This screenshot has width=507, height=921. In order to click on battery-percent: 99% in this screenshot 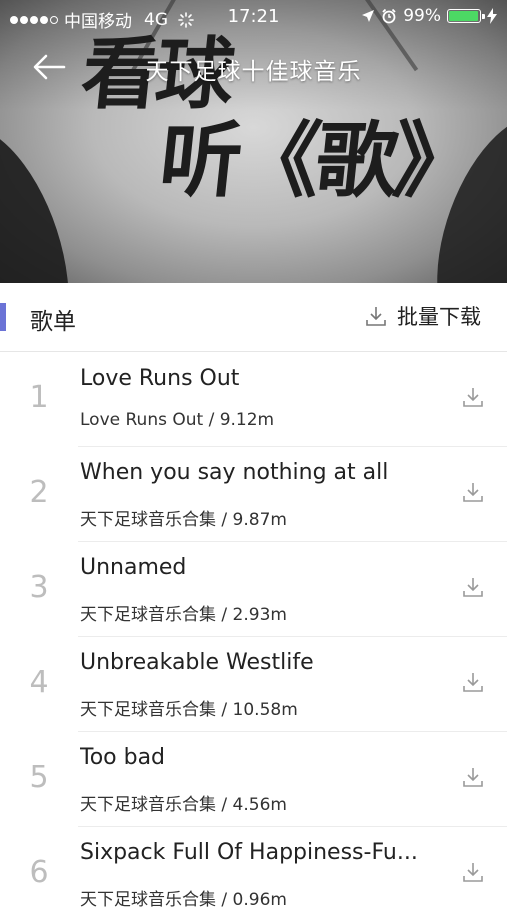, I will do `click(422, 16)`.